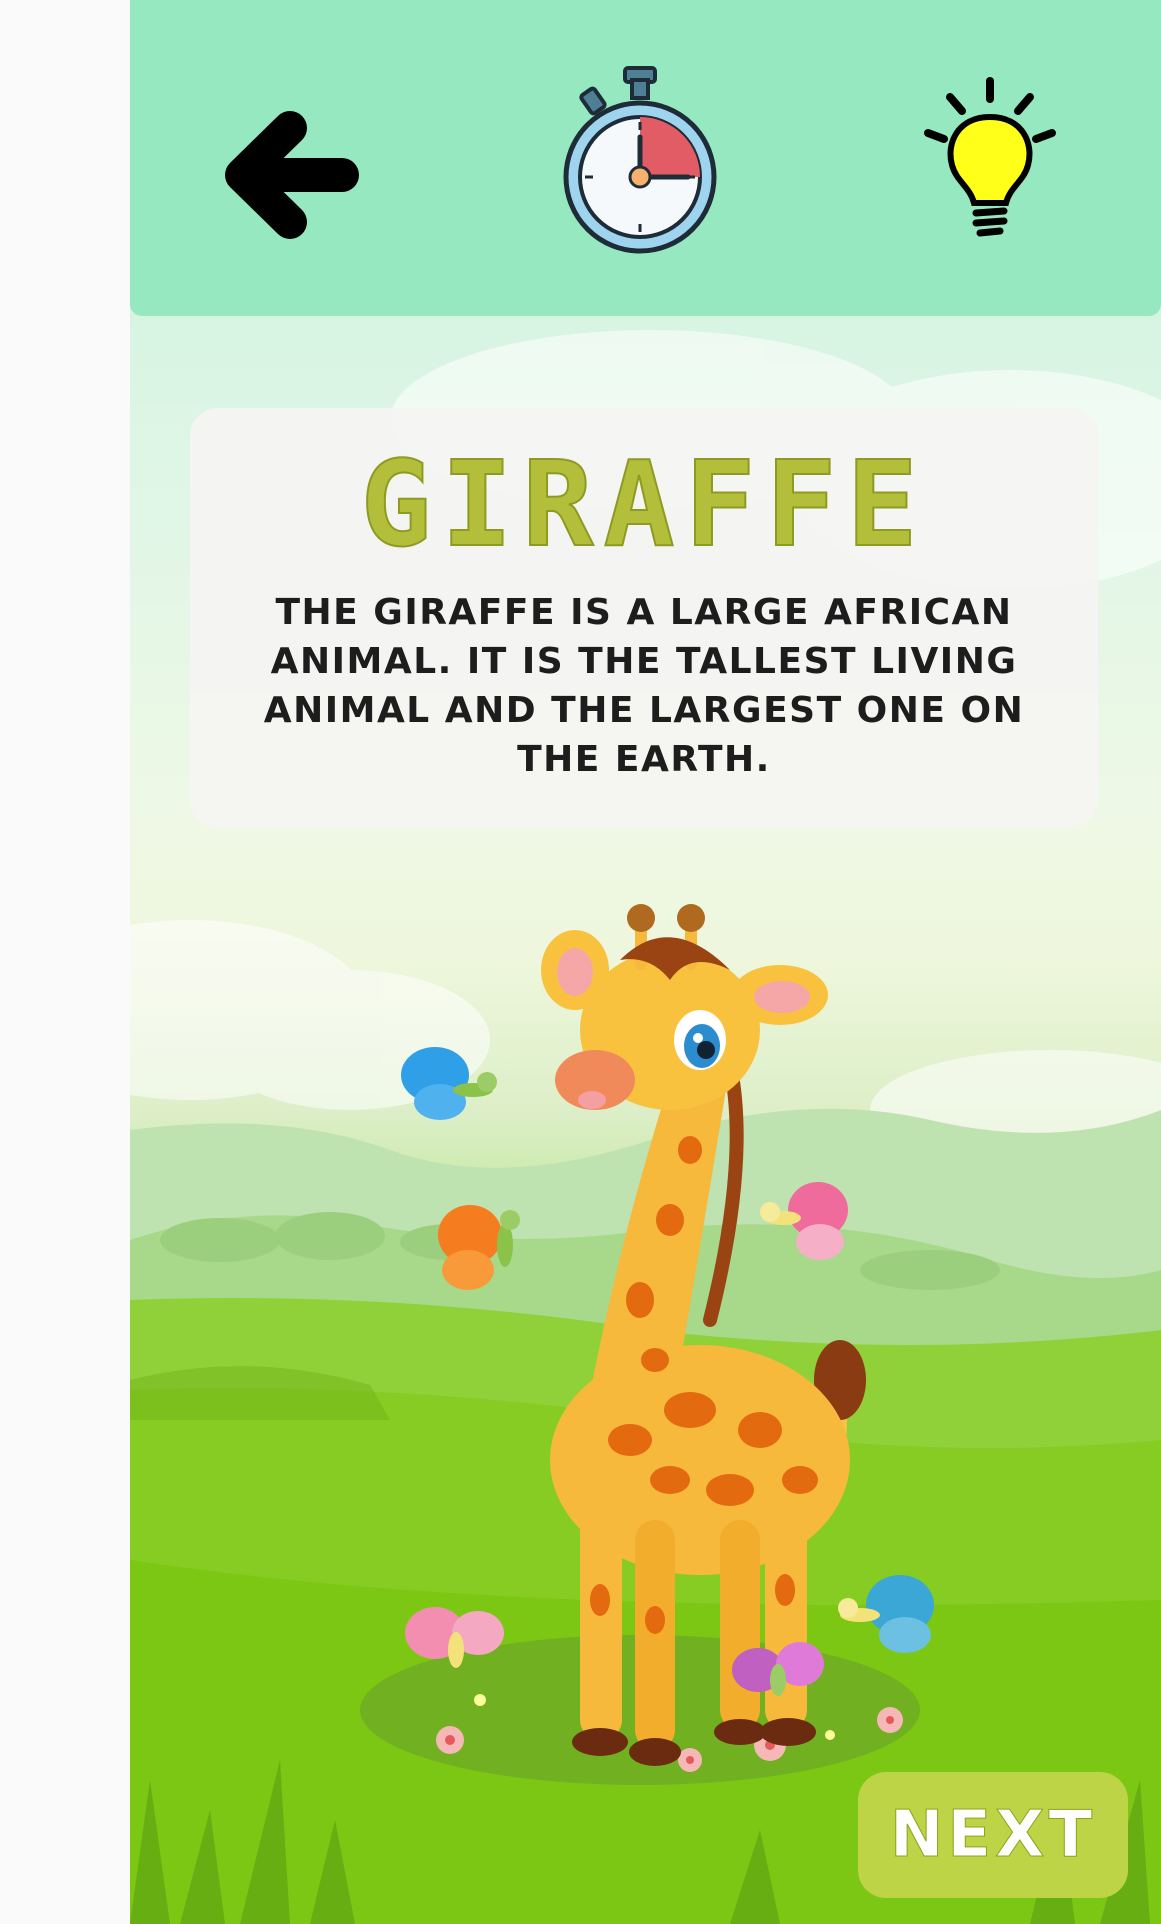 The width and height of the screenshot is (1161, 1924). I want to click on butterfly-teal, so click(886, 1614).